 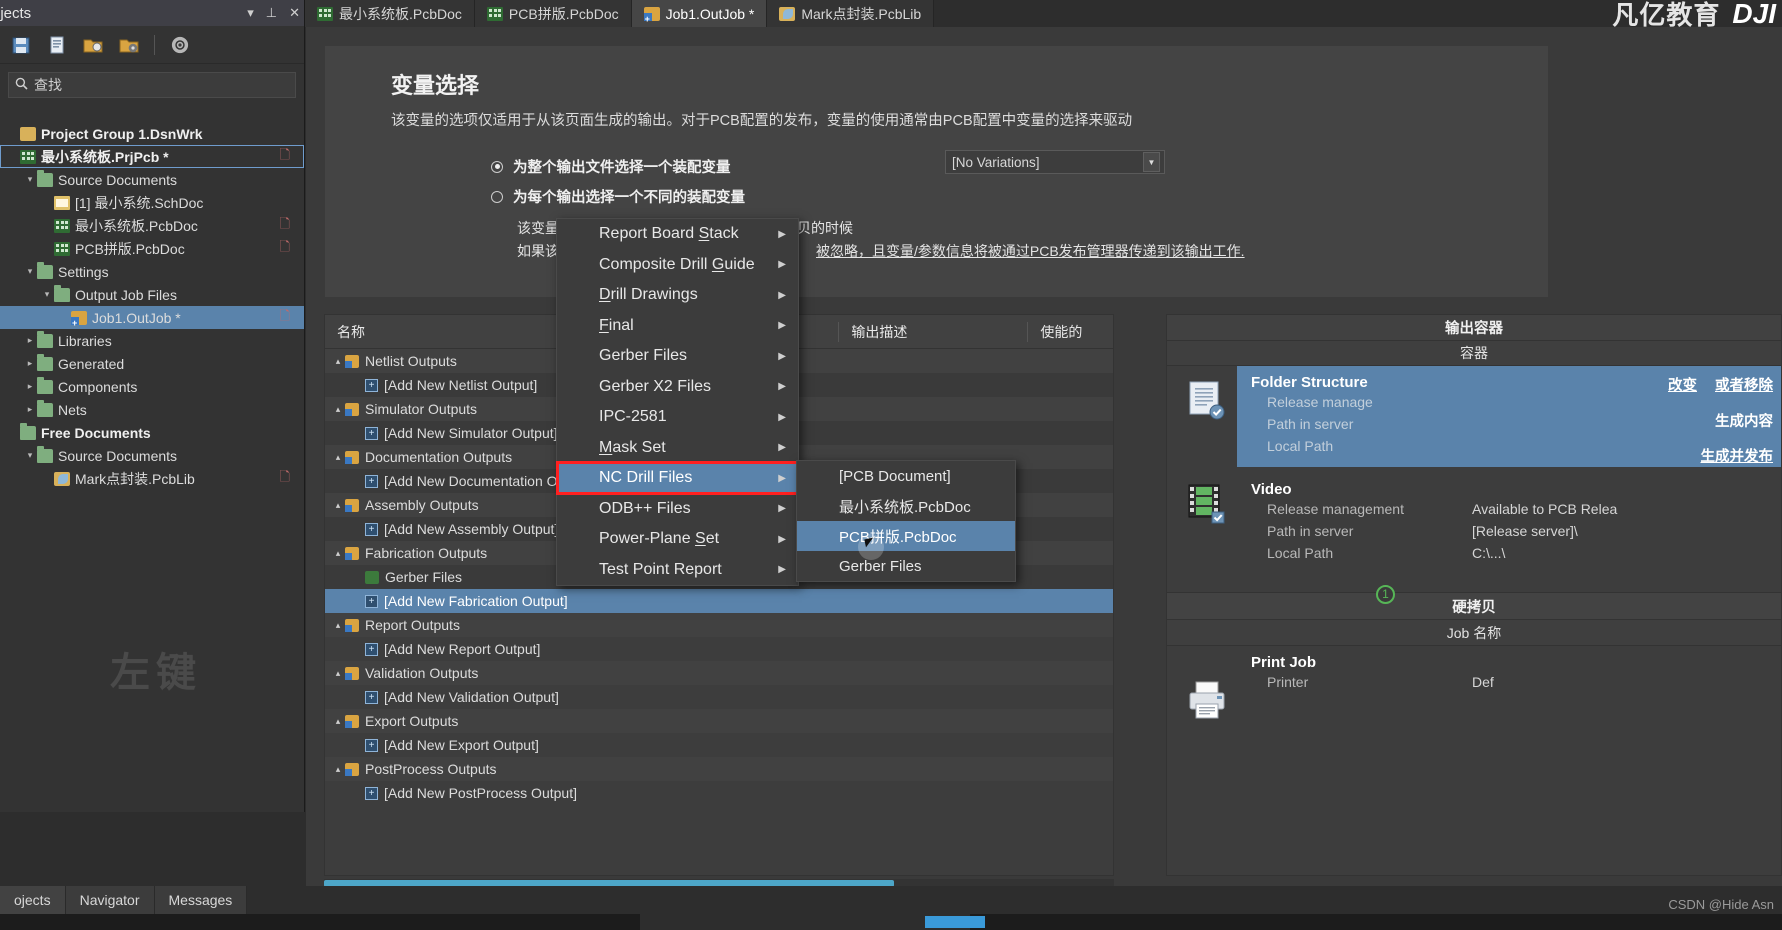 I want to click on folder-options-icon, so click(x=129, y=45).